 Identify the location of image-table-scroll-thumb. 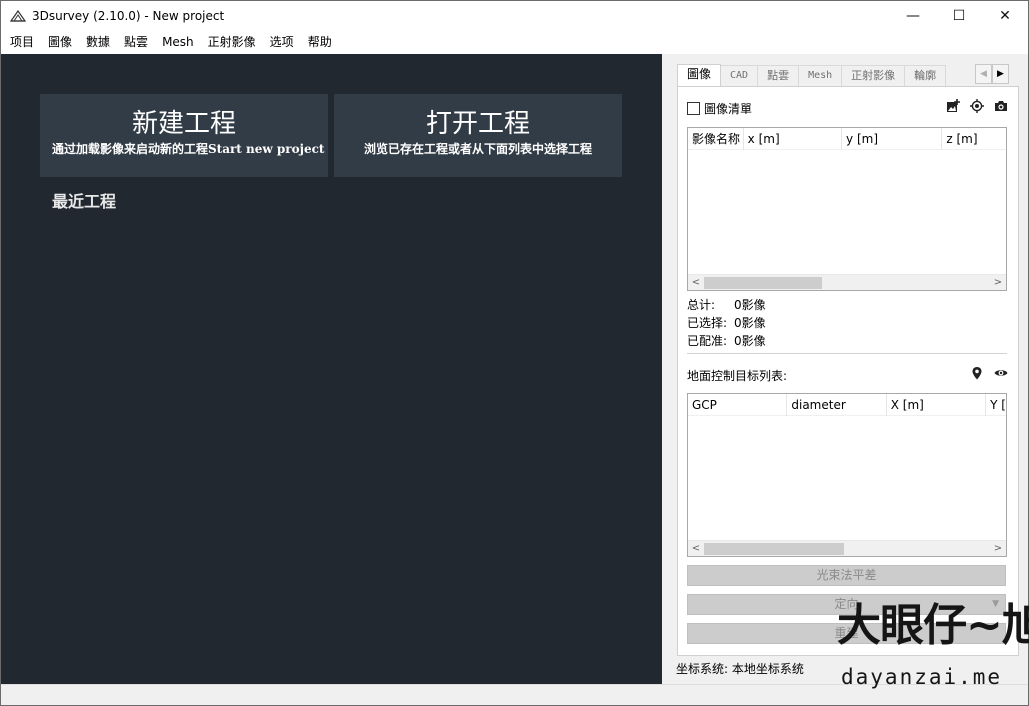
(763, 282).